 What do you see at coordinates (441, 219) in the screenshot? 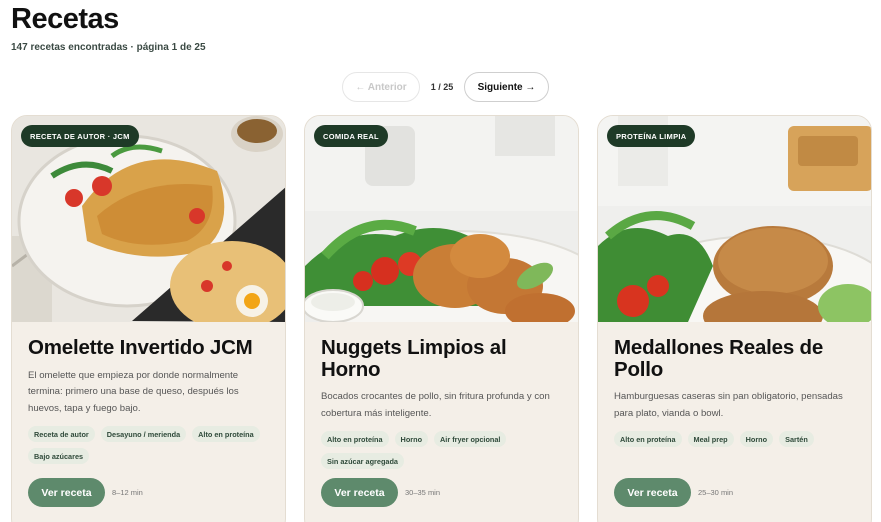
I see `recipe-image: COMIDA REAL` at bounding box center [441, 219].